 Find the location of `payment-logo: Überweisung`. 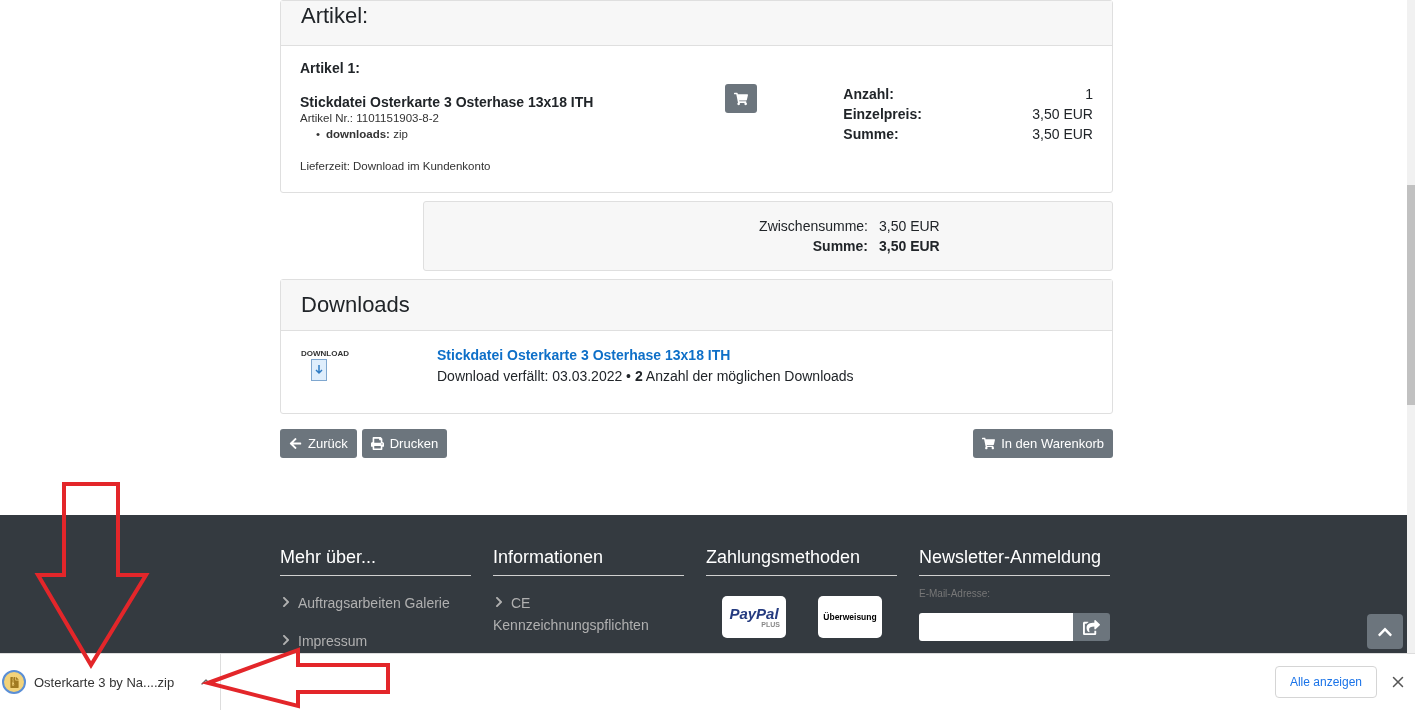

payment-logo: Überweisung is located at coordinates (850, 617).